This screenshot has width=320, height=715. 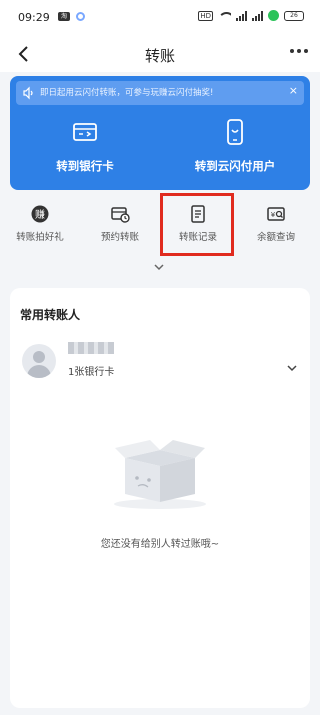 What do you see at coordinates (39, 361) in the screenshot?
I see `avatar` at bounding box center [39, 361].